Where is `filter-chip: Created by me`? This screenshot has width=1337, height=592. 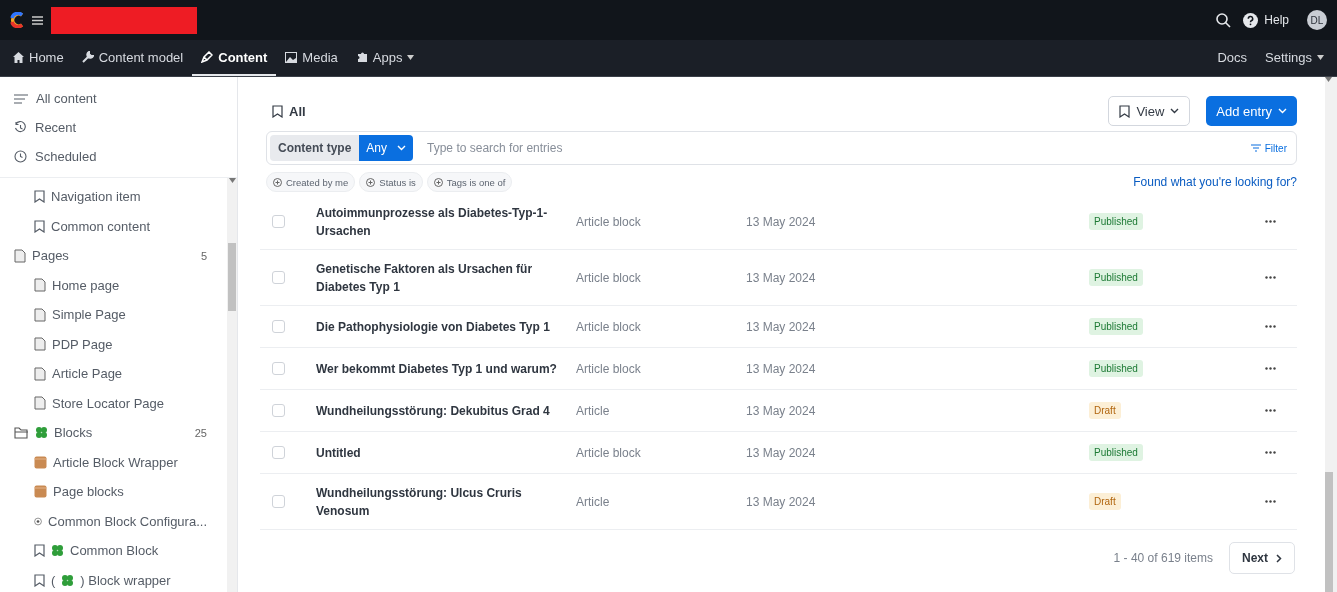 filter-chip: Created by me is located at coordinates (311, 182).